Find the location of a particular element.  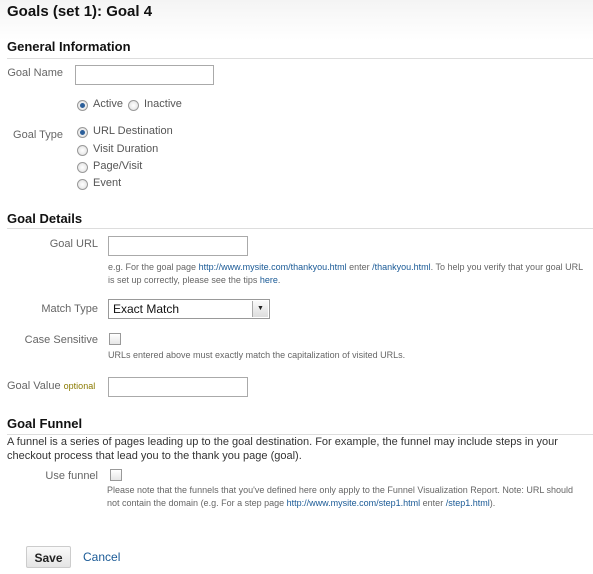

example-path-link: /thankyou.html is located at coordinates (401, 267).